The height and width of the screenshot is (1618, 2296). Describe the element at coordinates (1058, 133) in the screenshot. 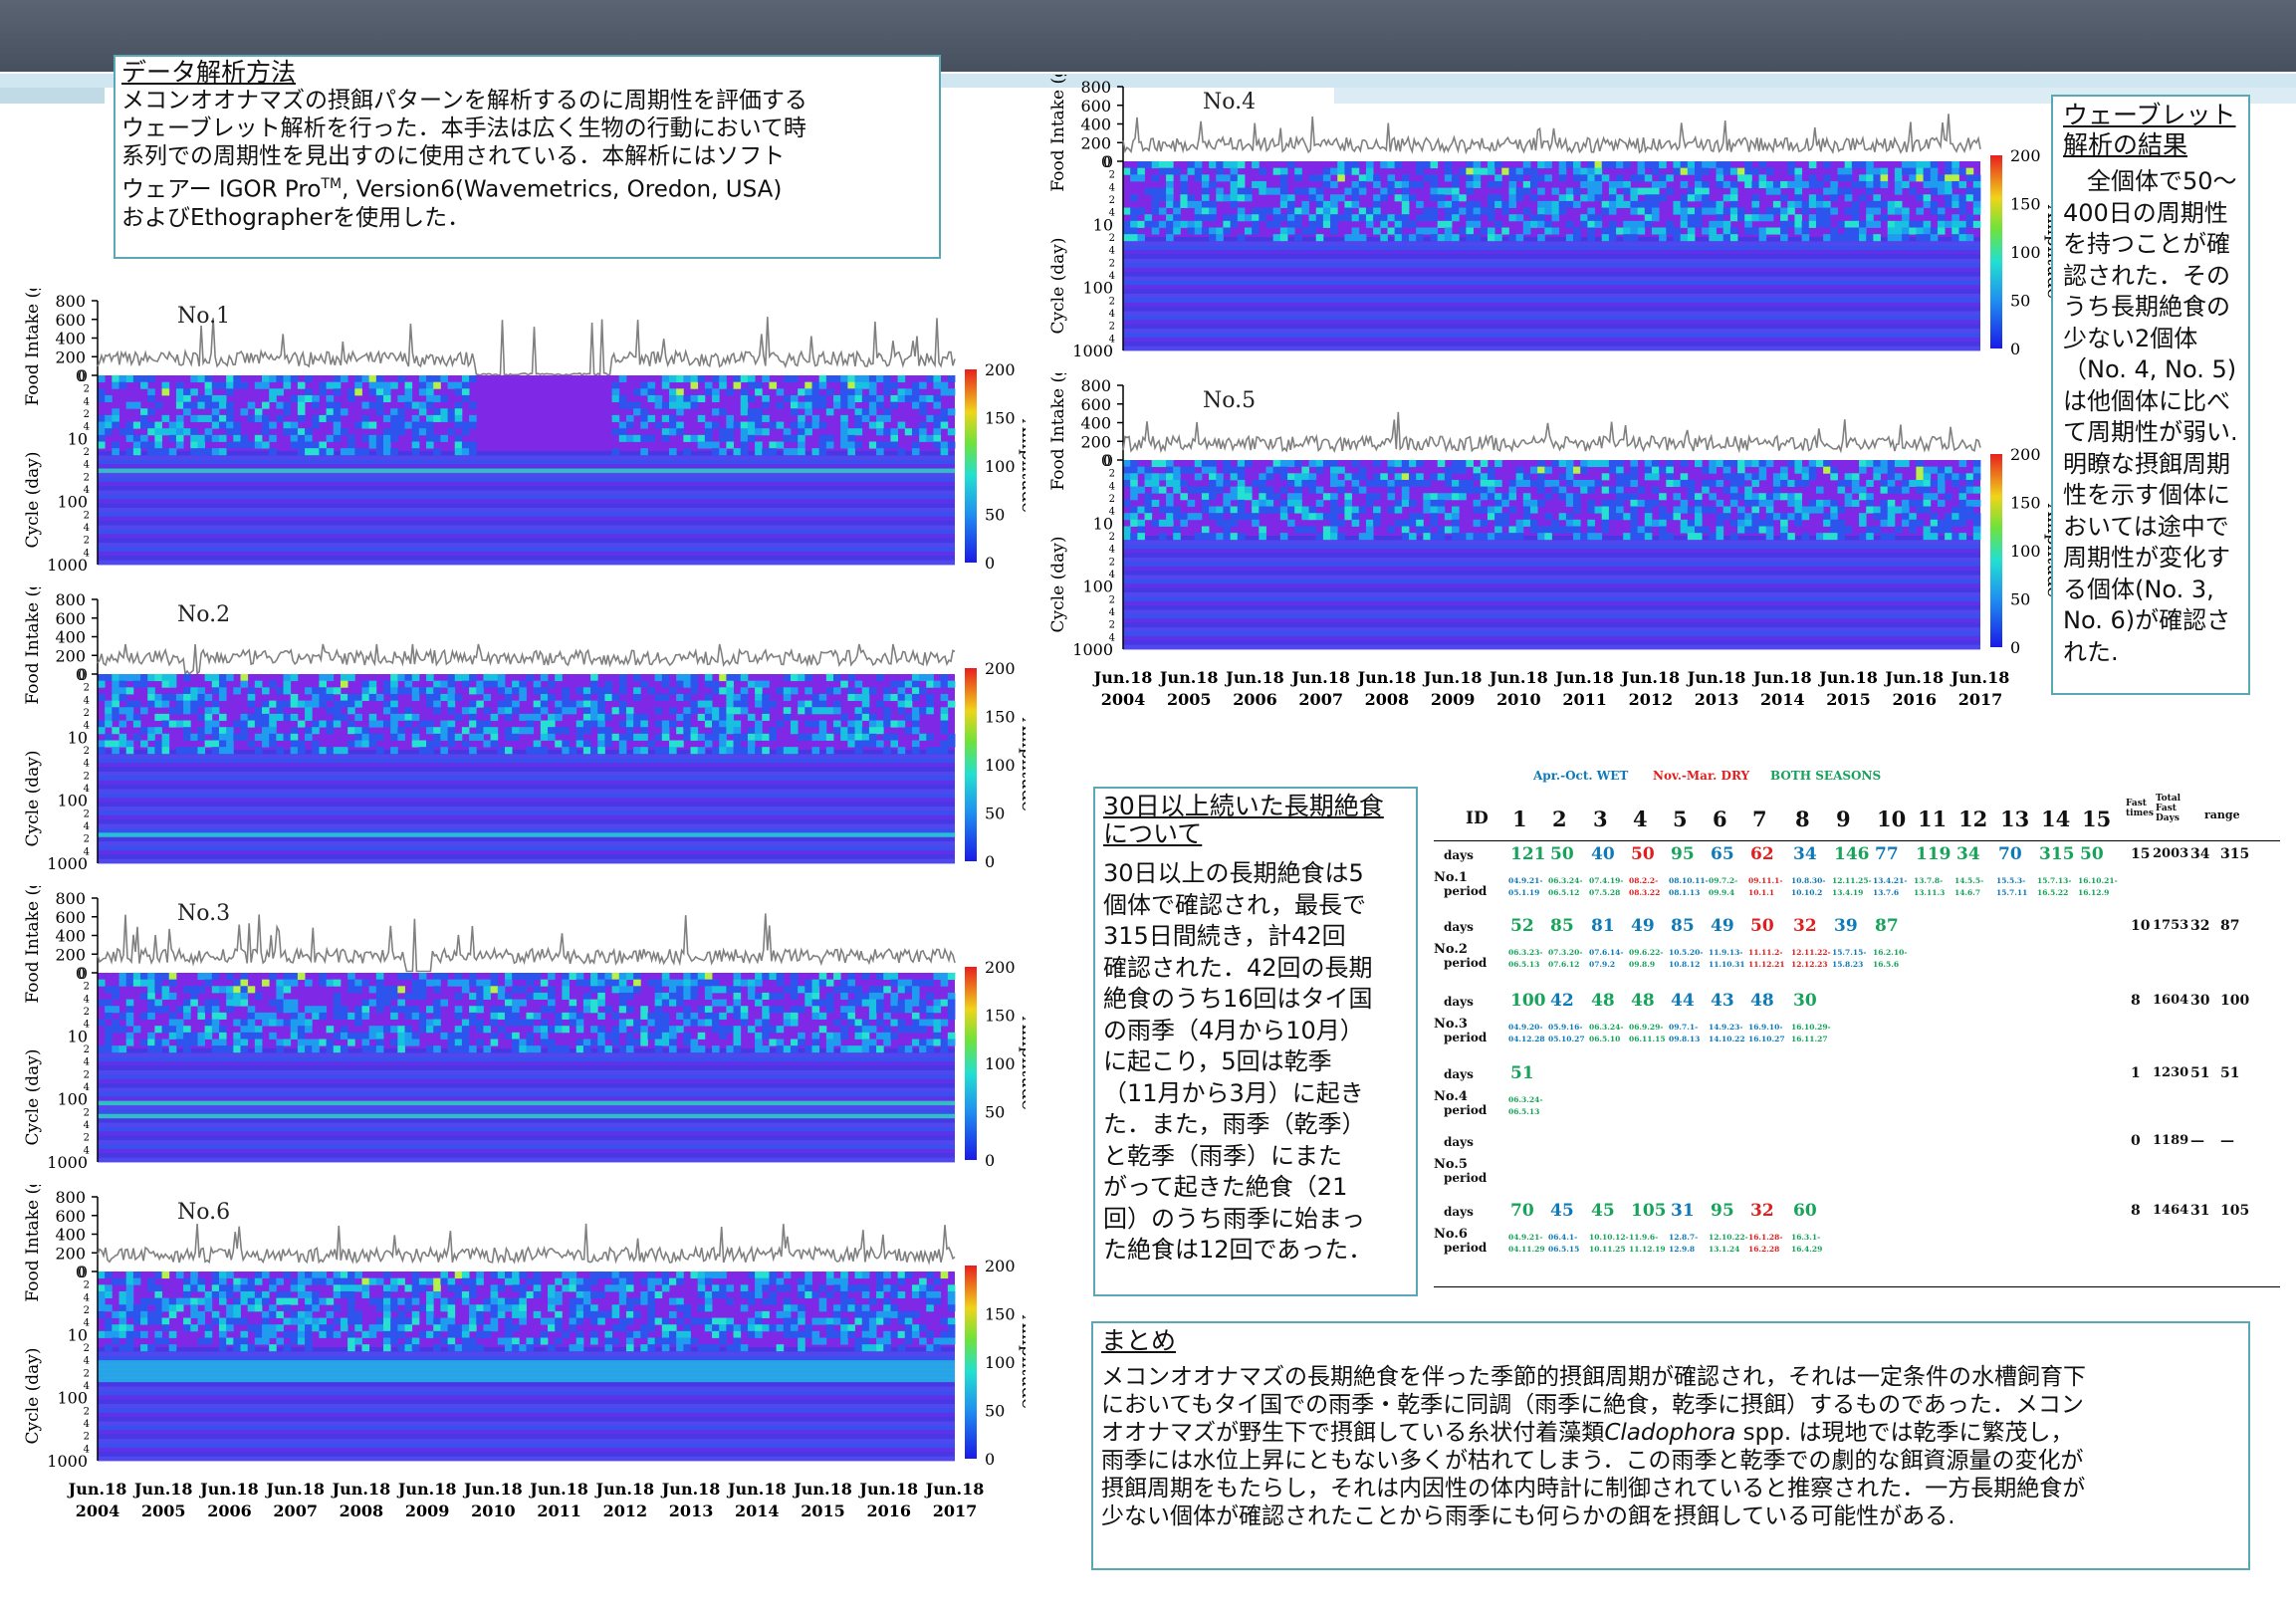

I see `food-ylabel: Food Intake (g)` at that location.